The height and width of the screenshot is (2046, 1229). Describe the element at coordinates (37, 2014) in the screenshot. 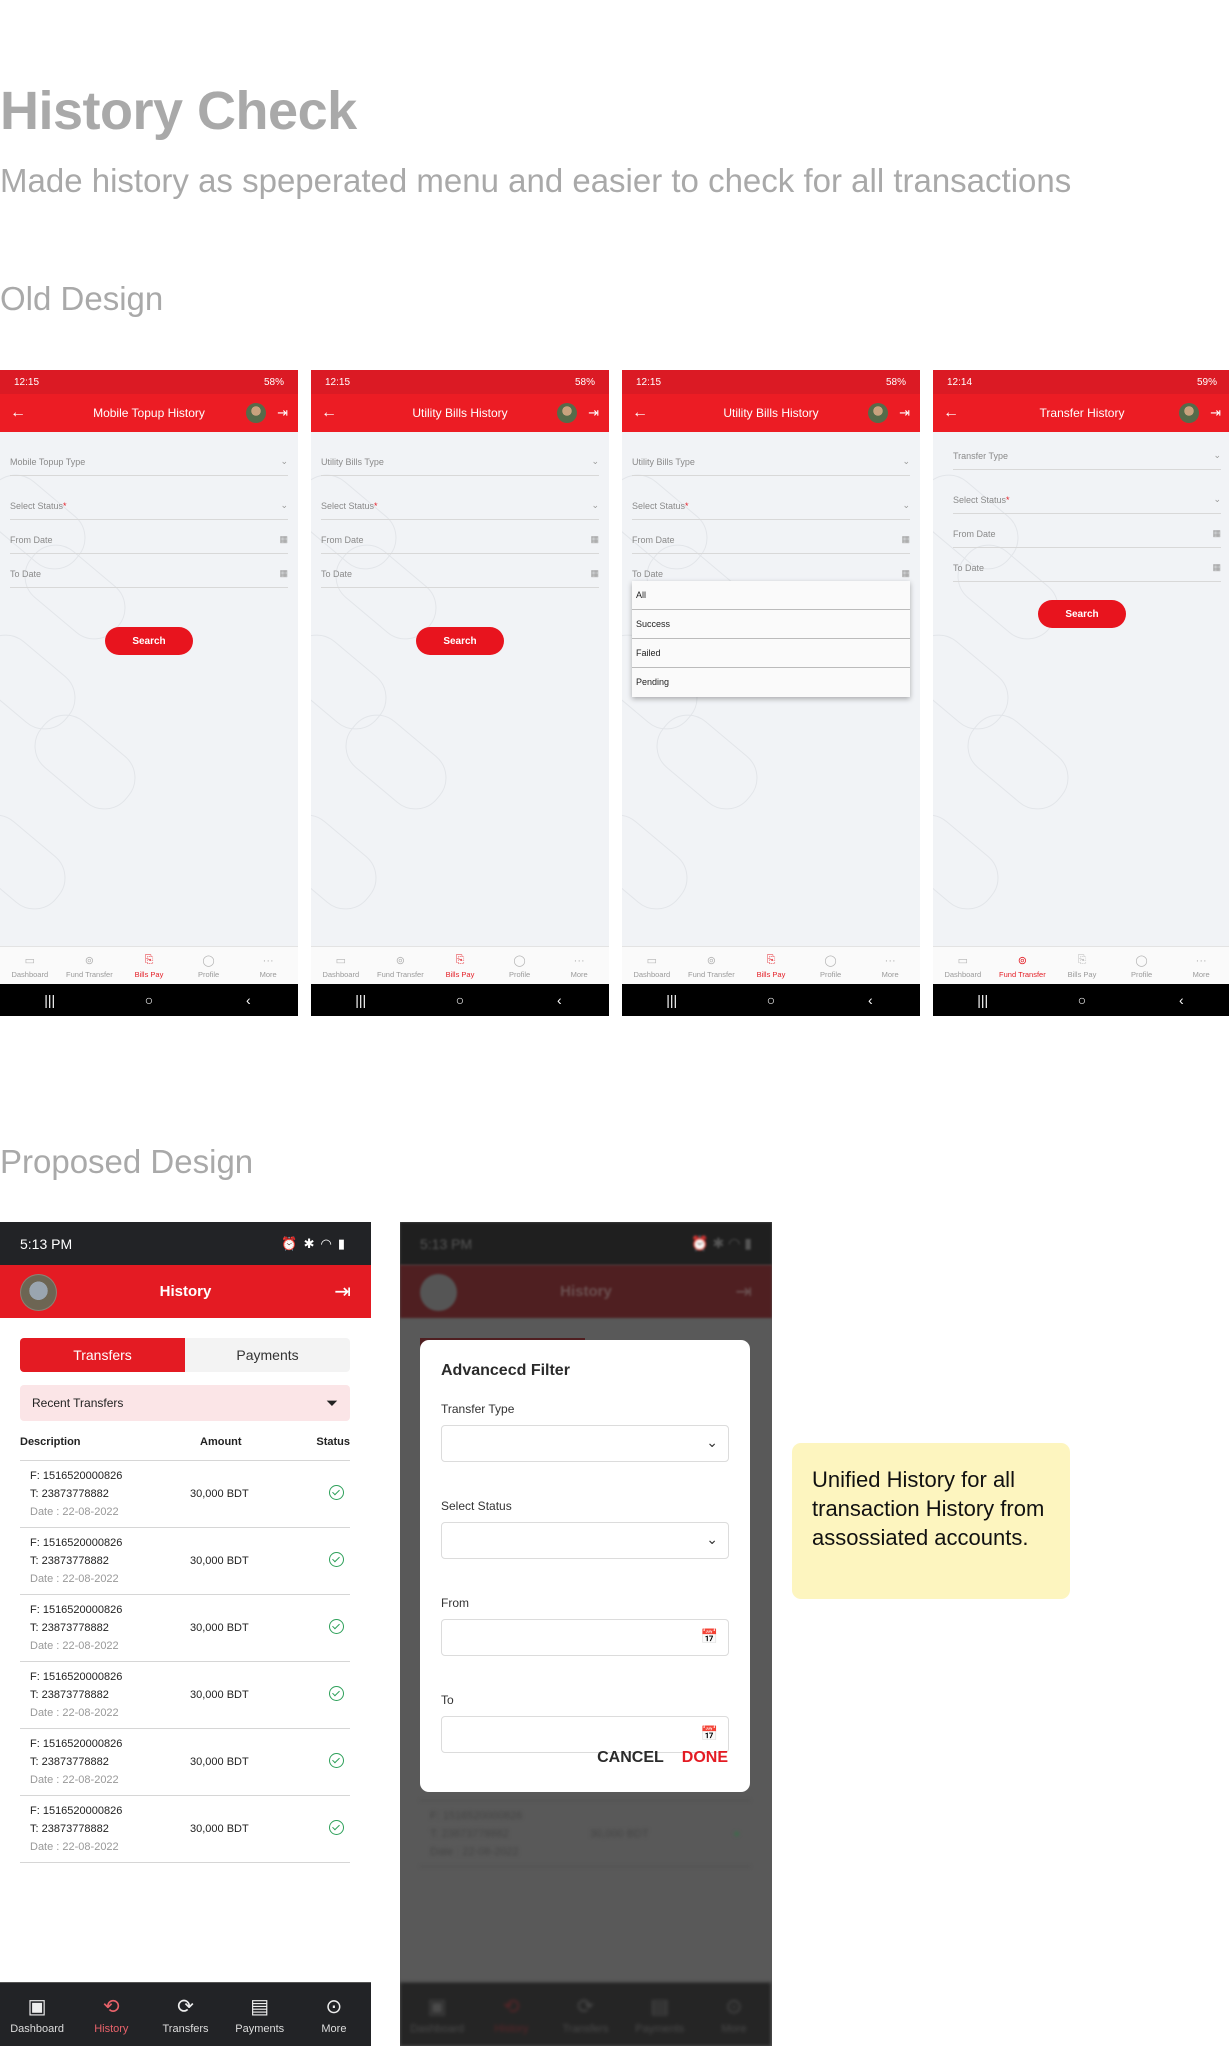

I see `nav-item-dashboard: ▣ Dashboard` at that location.